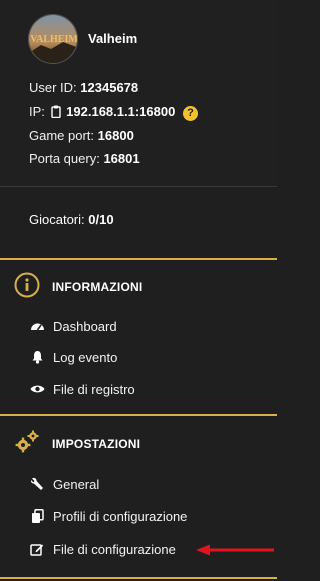 The image size is (320, 581). What do you see at coordinates (121, 111) in the screenshot?
I see `ip-value: 192.168.1.1:16800` at bounding box center [121, 111].